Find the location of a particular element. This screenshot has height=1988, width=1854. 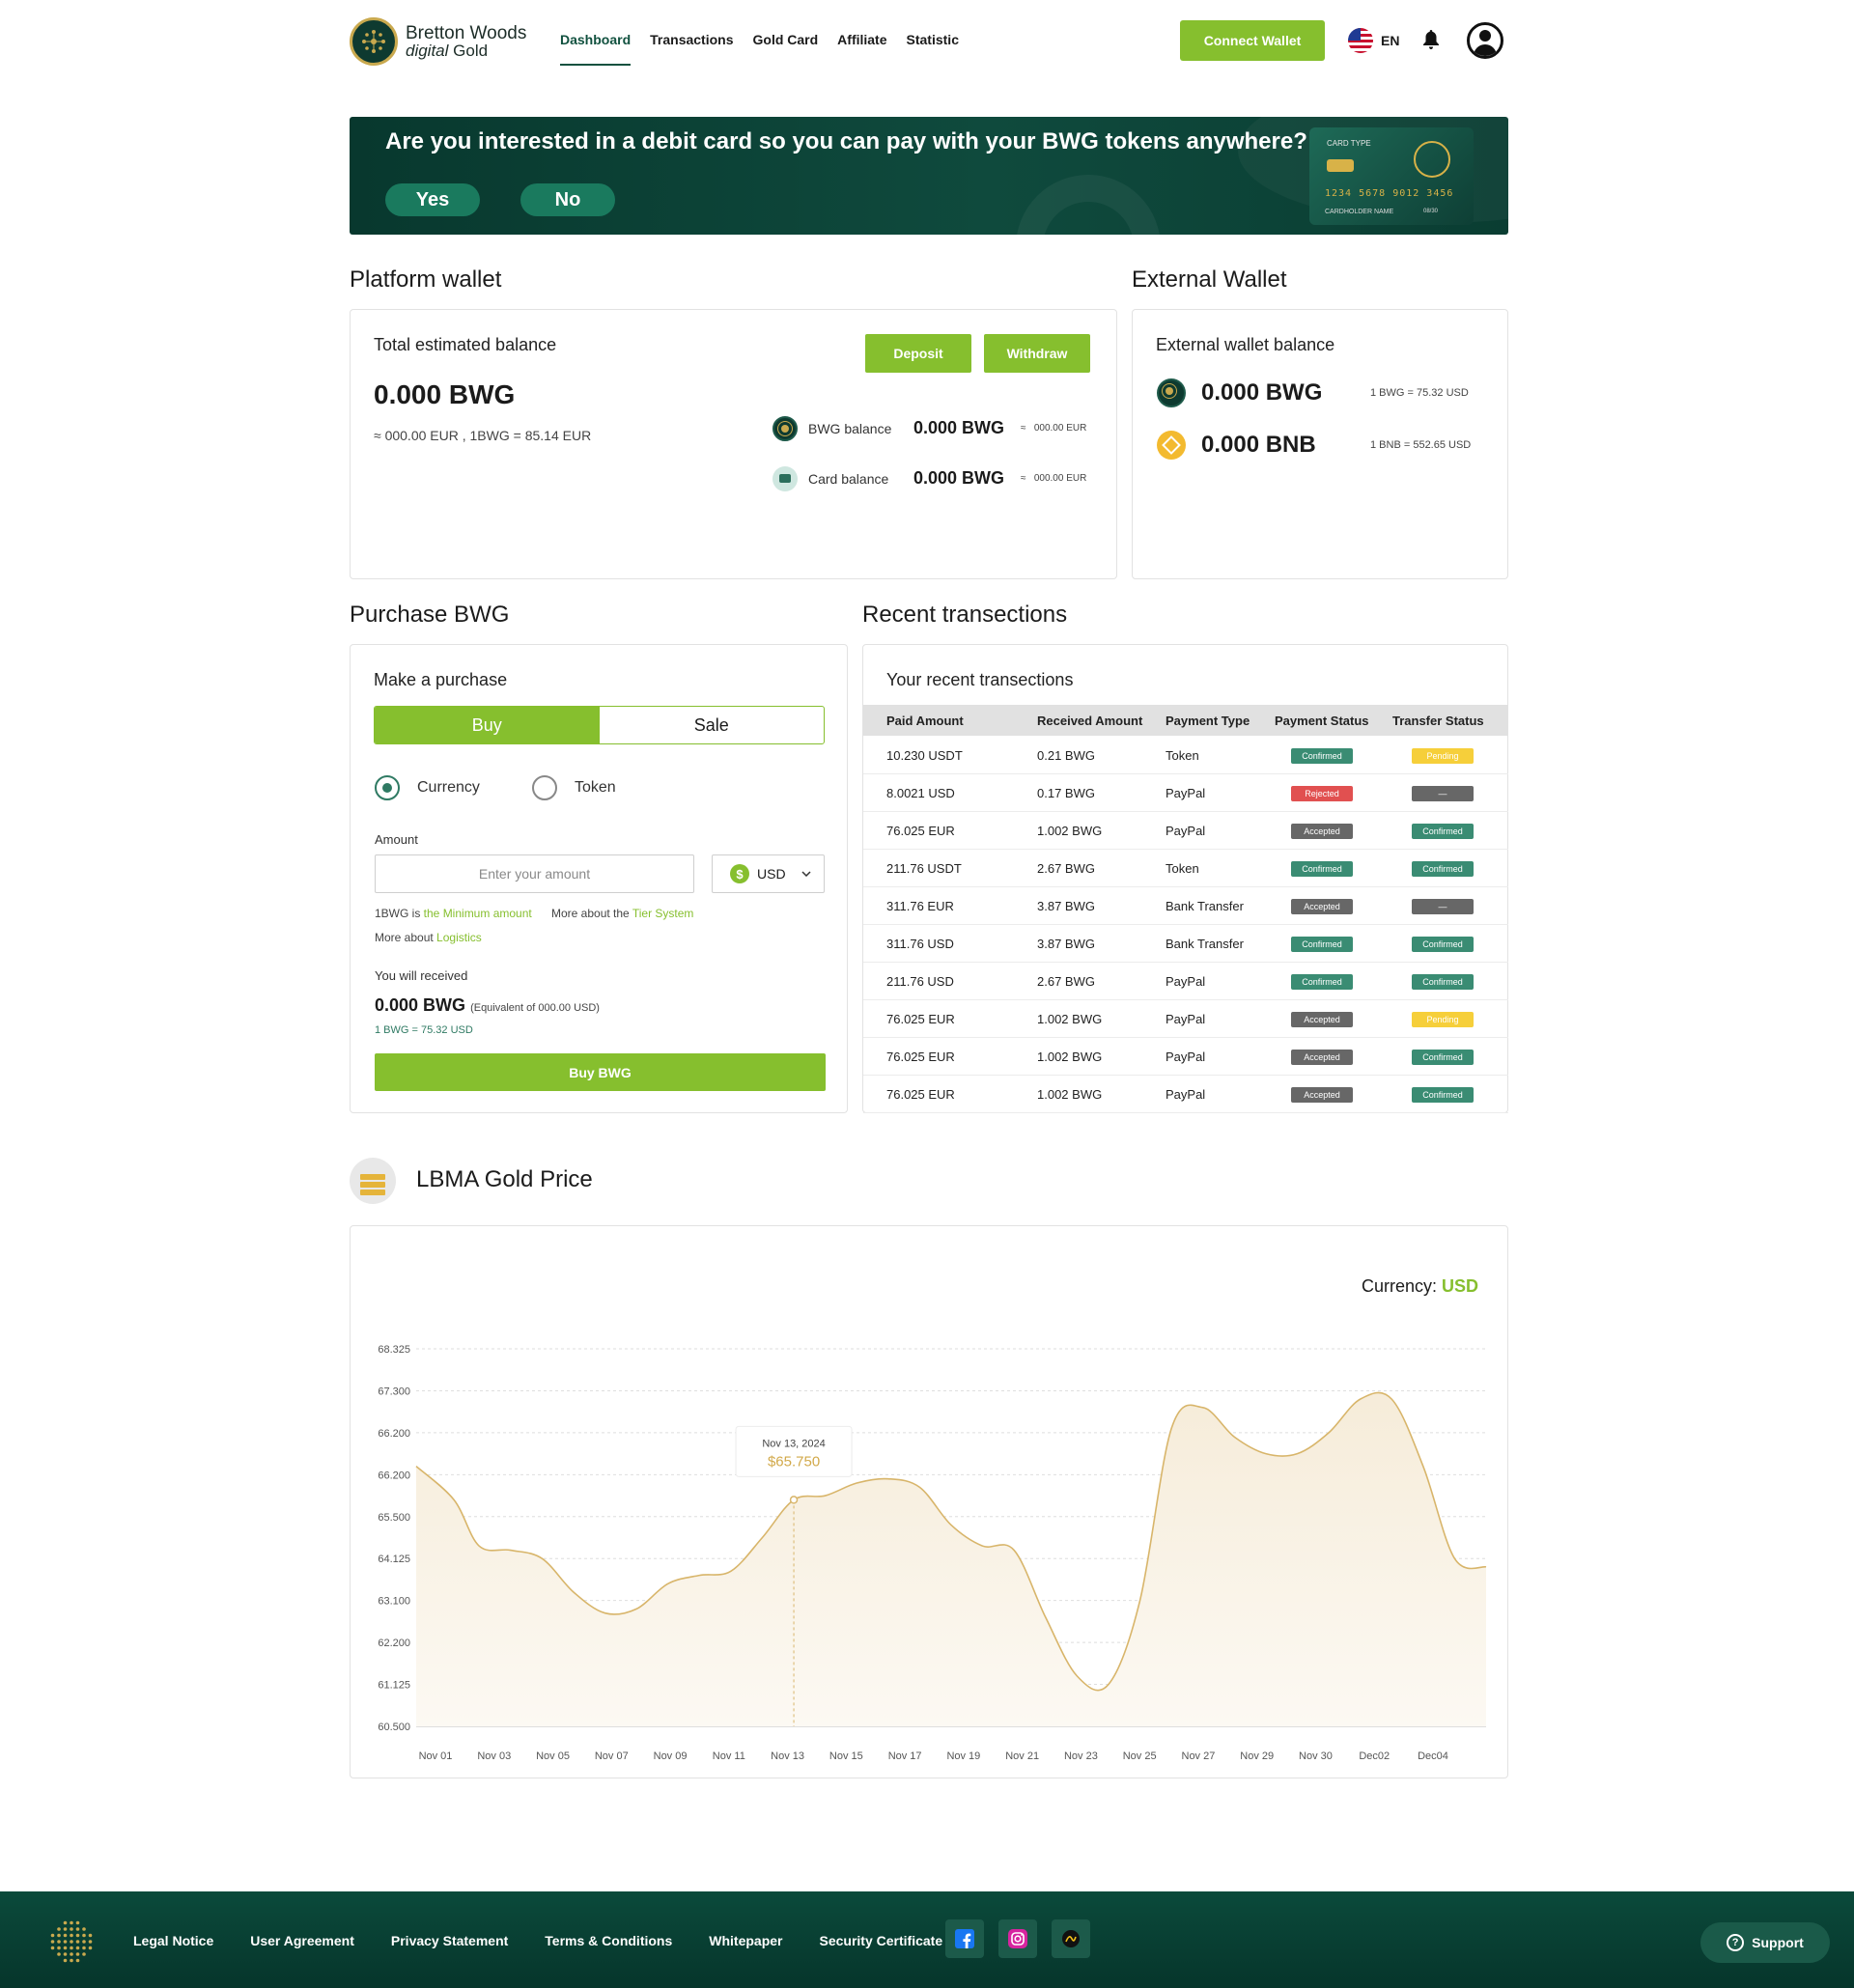

currency-select: $ USD is located at coordinates (768, 874).